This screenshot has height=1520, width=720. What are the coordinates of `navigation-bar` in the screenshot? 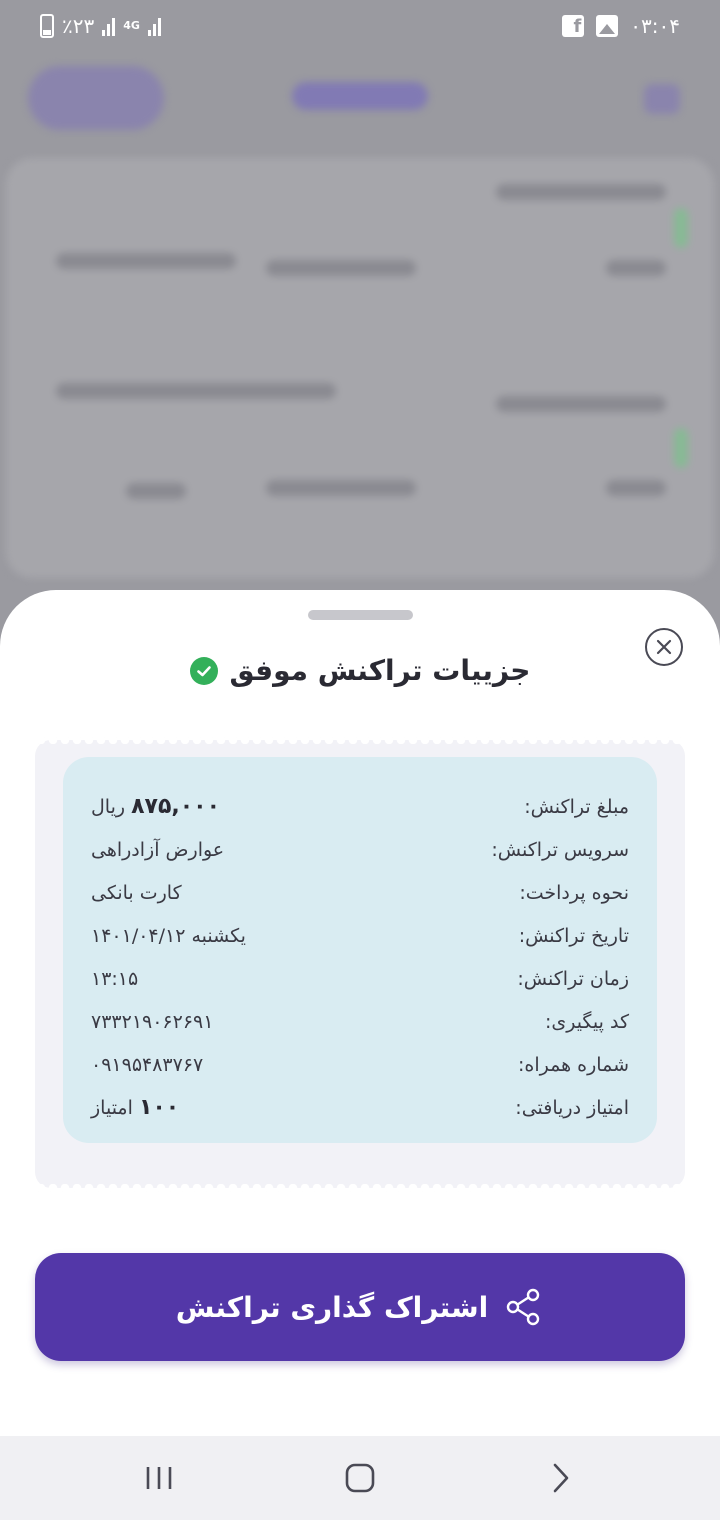 It's located at (360, 1478).